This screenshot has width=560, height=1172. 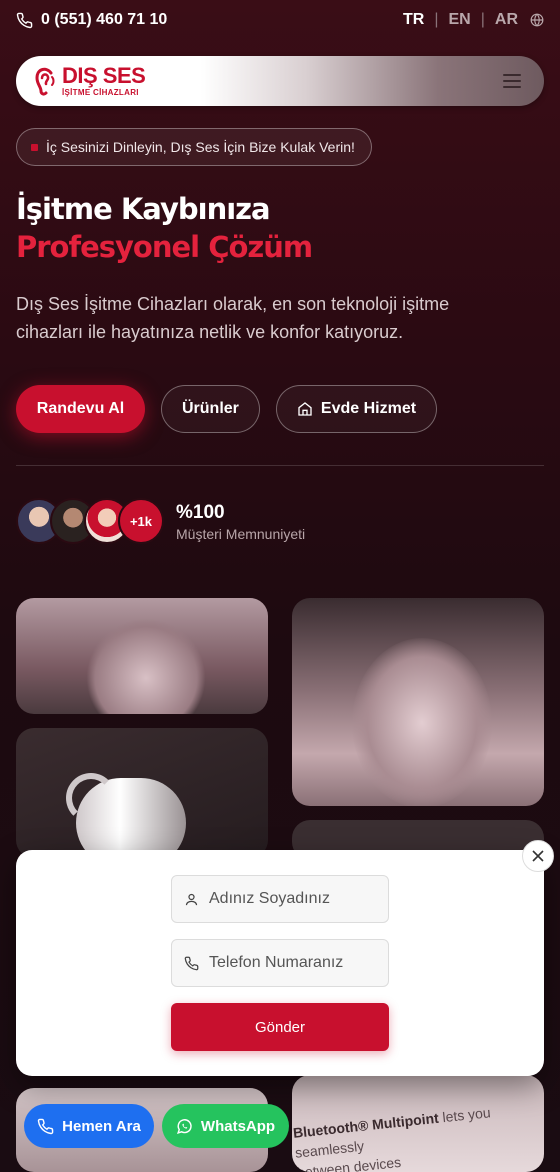 What do you see at coordinates (184, 1126) in the screenshot?
I see `whatsapp-icon` at bounding box center [184, 1126].